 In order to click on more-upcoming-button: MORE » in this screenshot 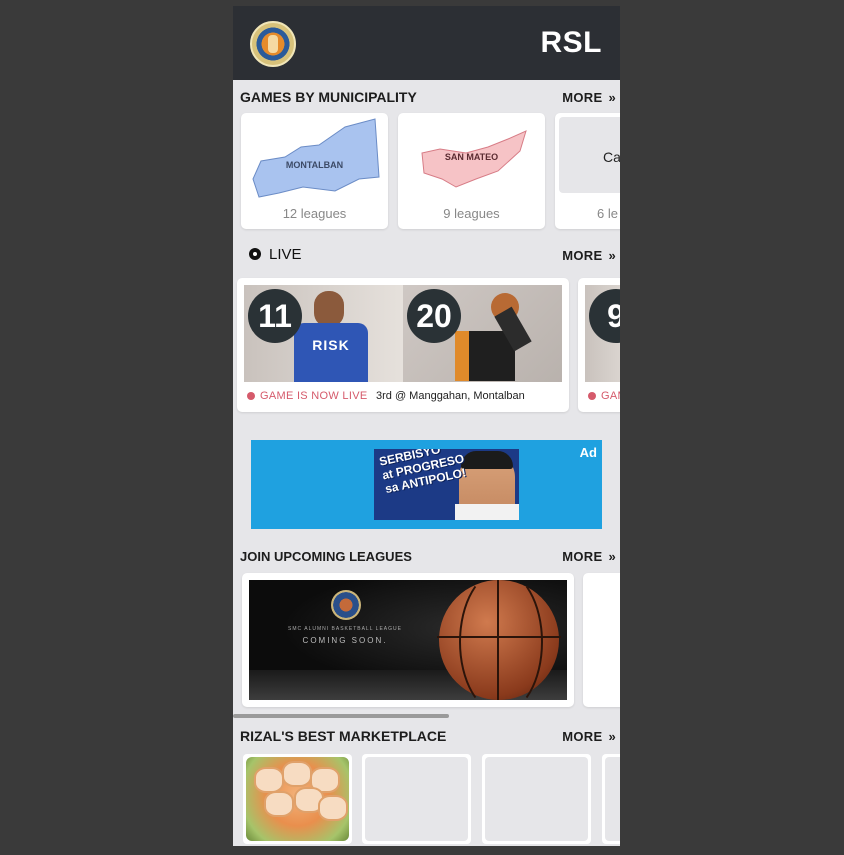, I will do `click(589, 556)`.